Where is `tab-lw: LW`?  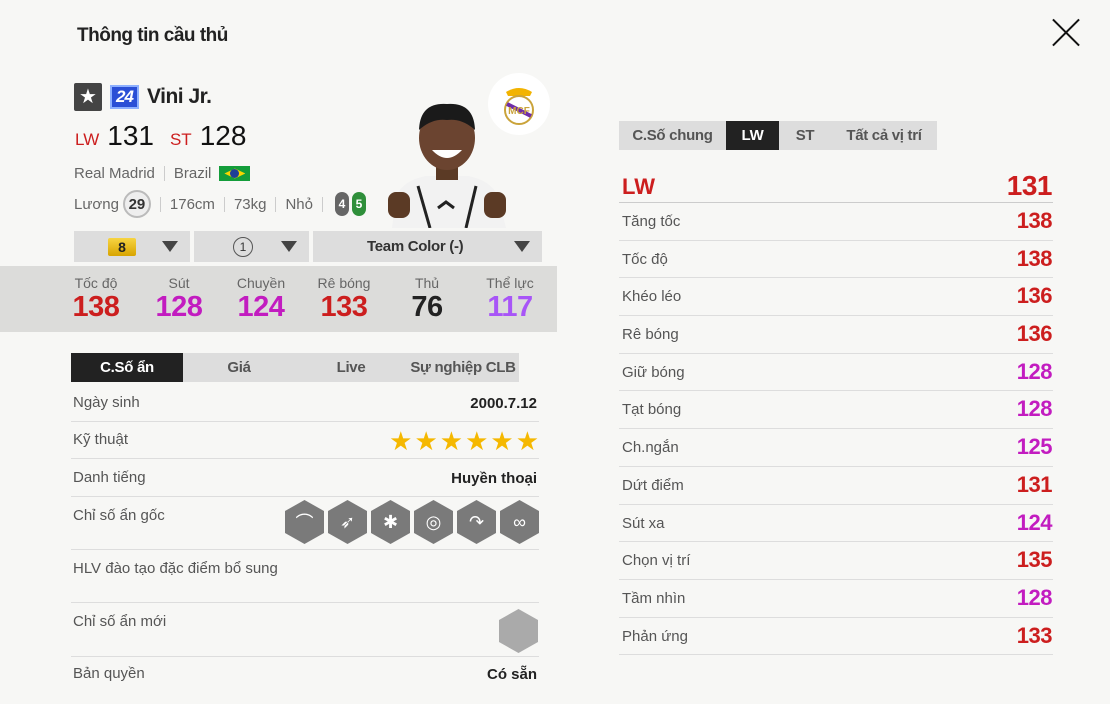 tab-lw: LW is located at coordinates (752, 135).